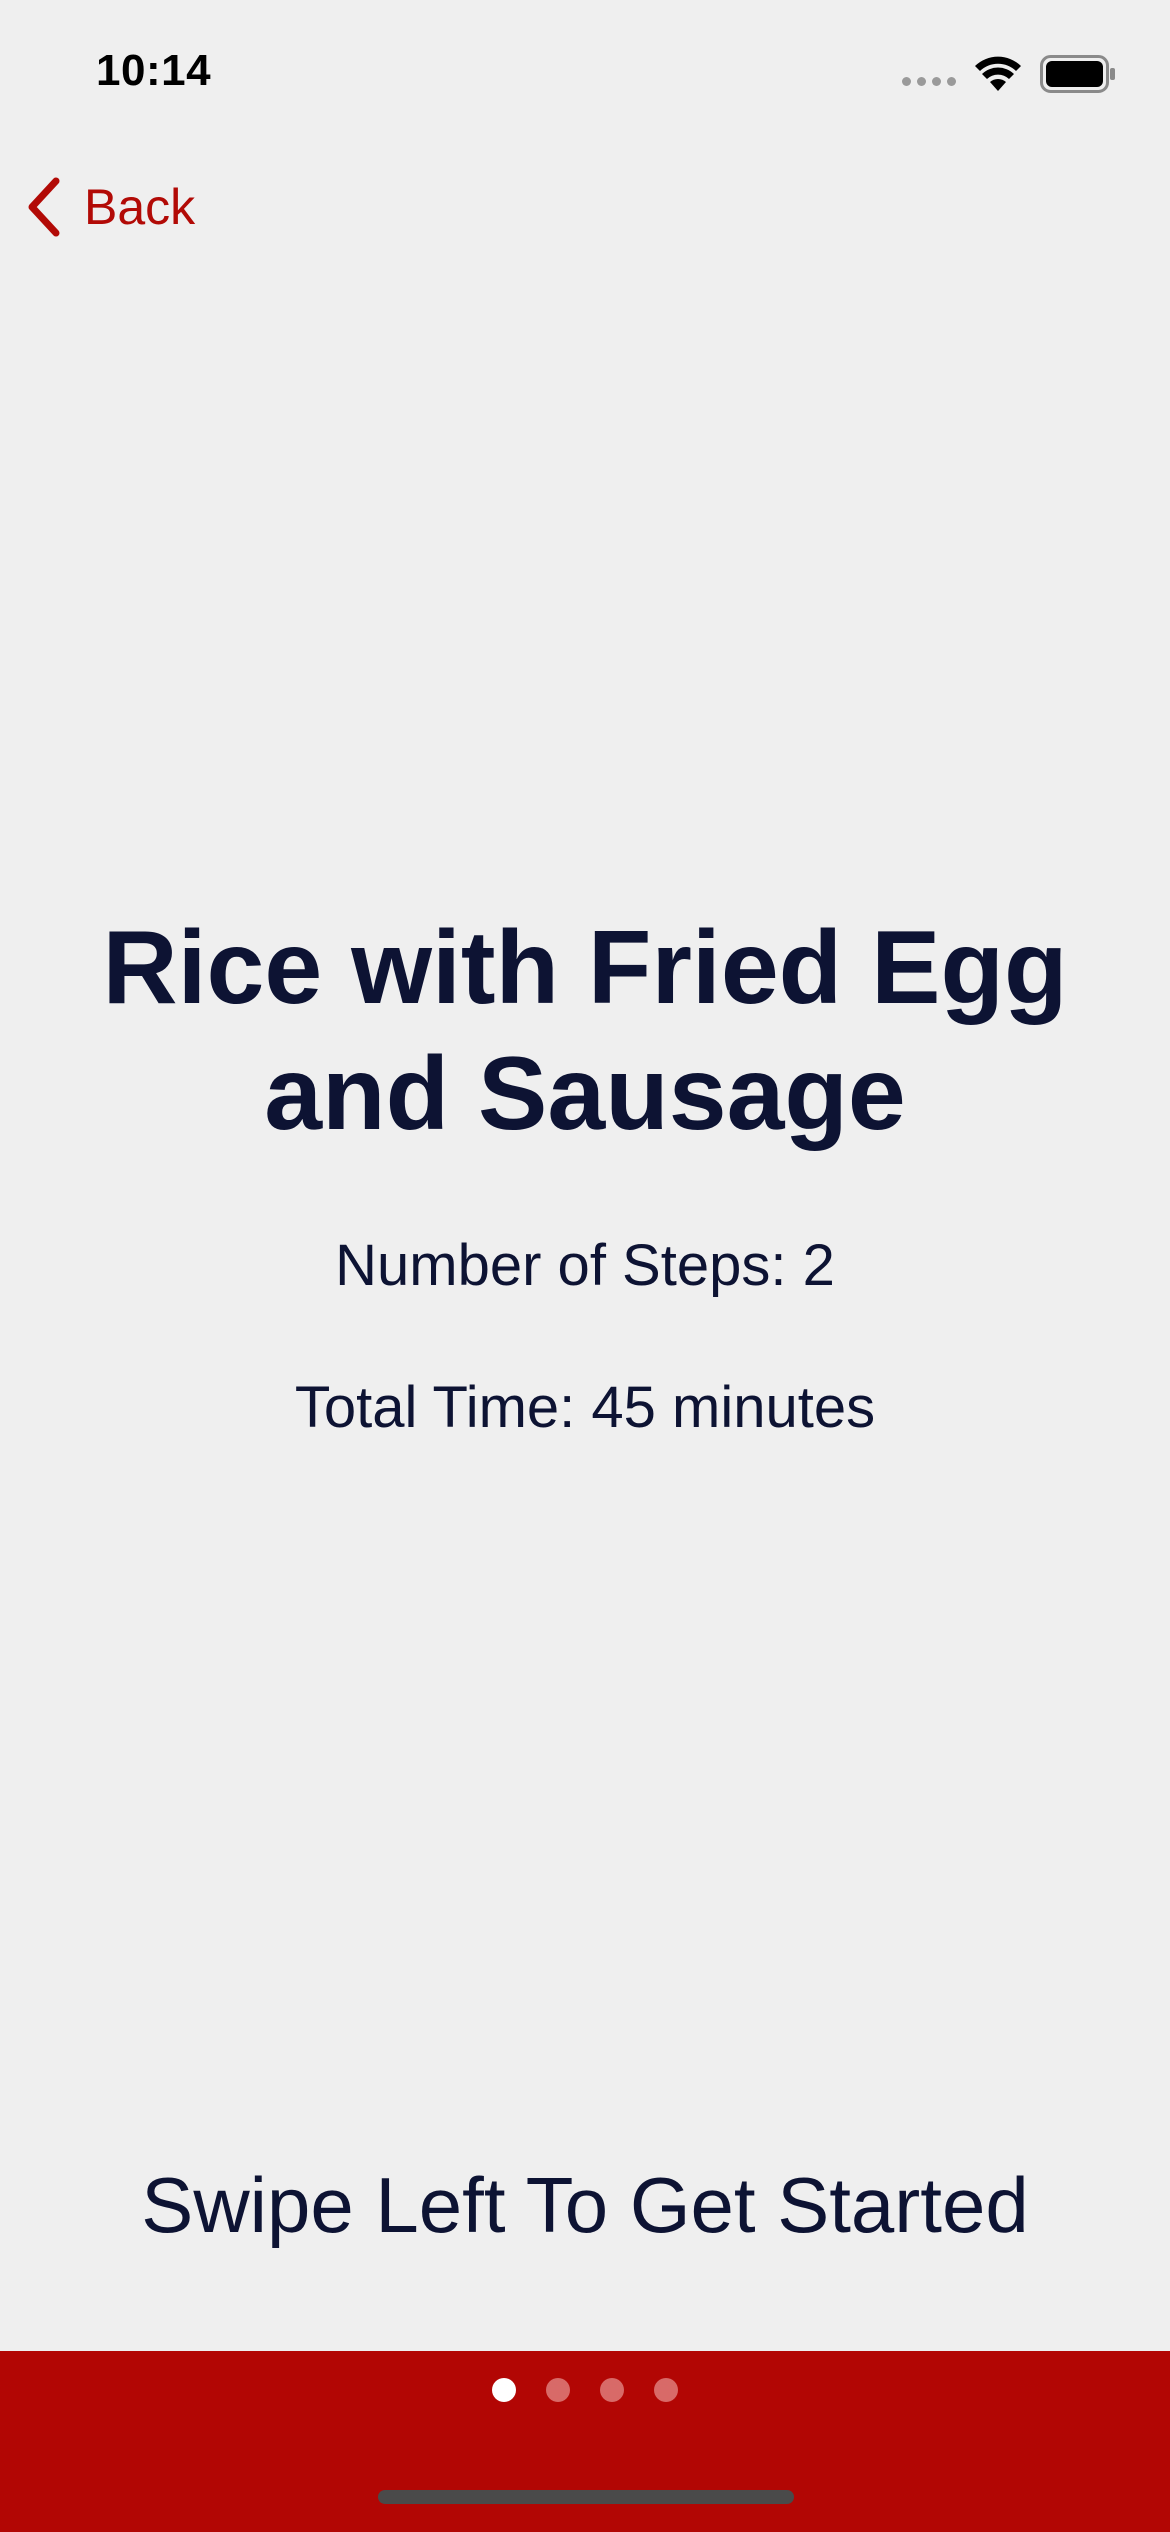 This screenshot has height=2532, width=1170. What do you see at coordinates (998, 73) in the screenshot?
I see `wifi-icon` at bounding box center [998, 73].